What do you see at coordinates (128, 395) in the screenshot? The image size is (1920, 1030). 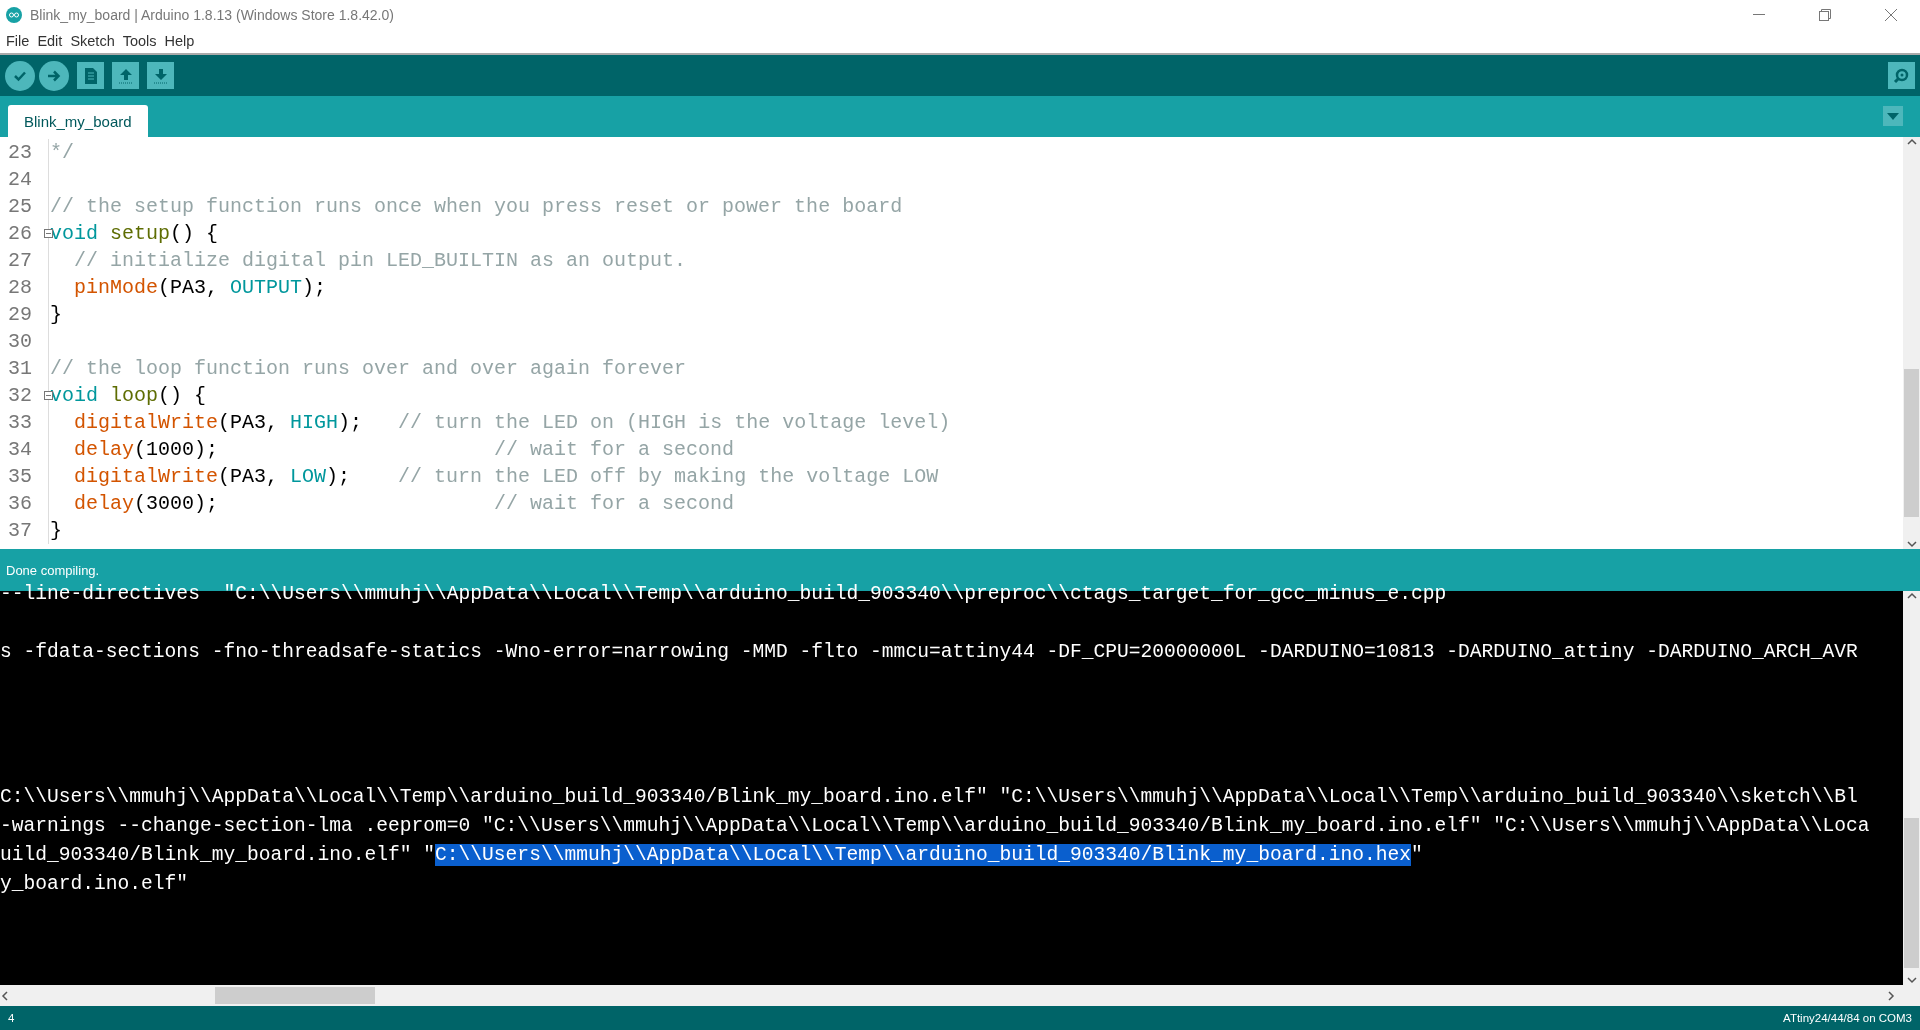 I see `code-line: void loop() {` at bounding box center [128, 395].